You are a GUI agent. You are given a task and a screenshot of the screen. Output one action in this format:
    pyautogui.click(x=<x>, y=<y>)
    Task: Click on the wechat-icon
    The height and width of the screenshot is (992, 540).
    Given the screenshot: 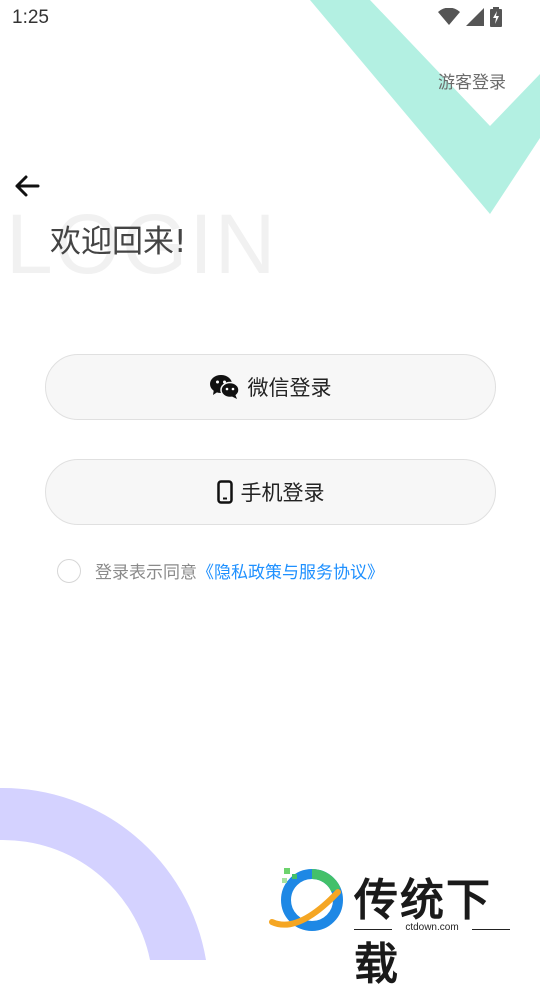 What is the action you would take?
    pyautogui.click(x=224, y=387)
    